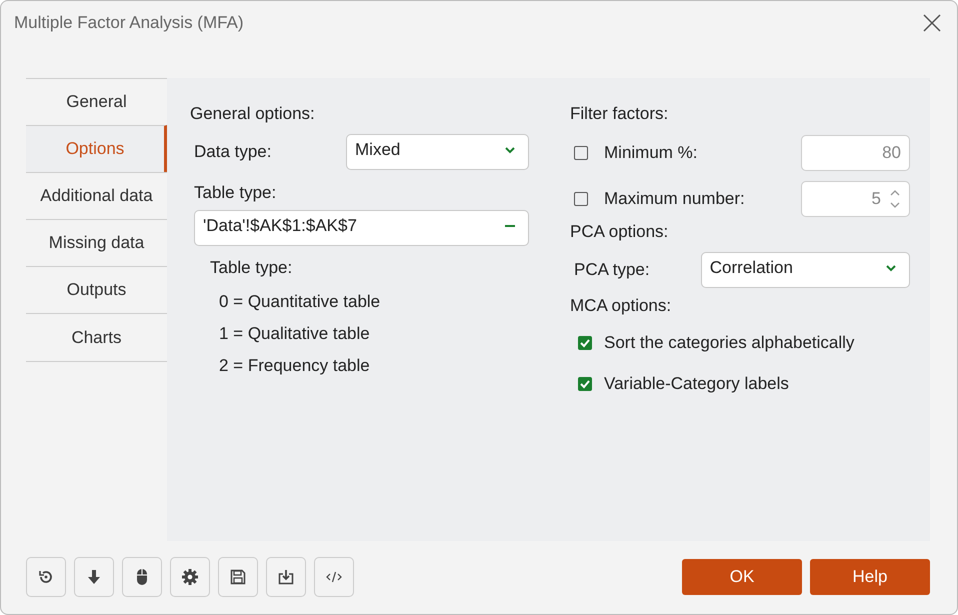 Image resolution: width=958 pixels, height=615 pixels. Describe the element at coordinates (675, 199) in the screenshot. I see `checkbox-label: Maximum number:` at that location.